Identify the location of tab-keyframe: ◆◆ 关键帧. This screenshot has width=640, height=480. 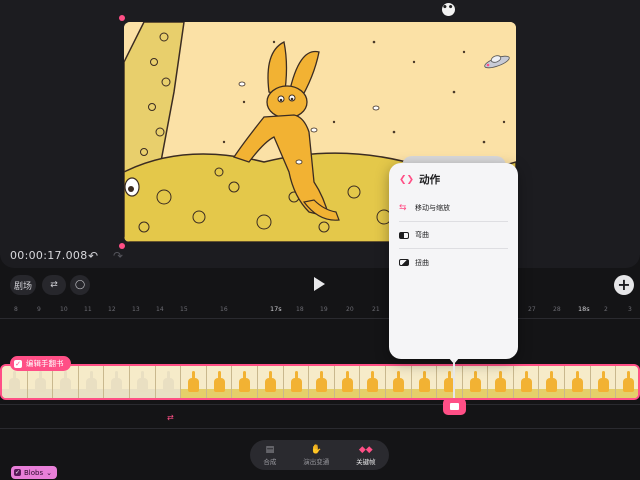
(366, 455).